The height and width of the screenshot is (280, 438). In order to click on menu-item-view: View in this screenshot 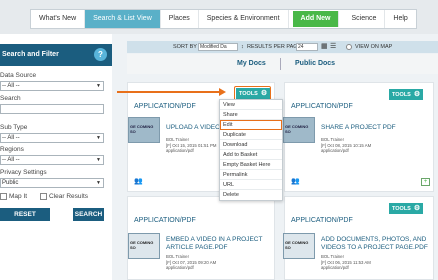, I will do `click(251, 105)`.